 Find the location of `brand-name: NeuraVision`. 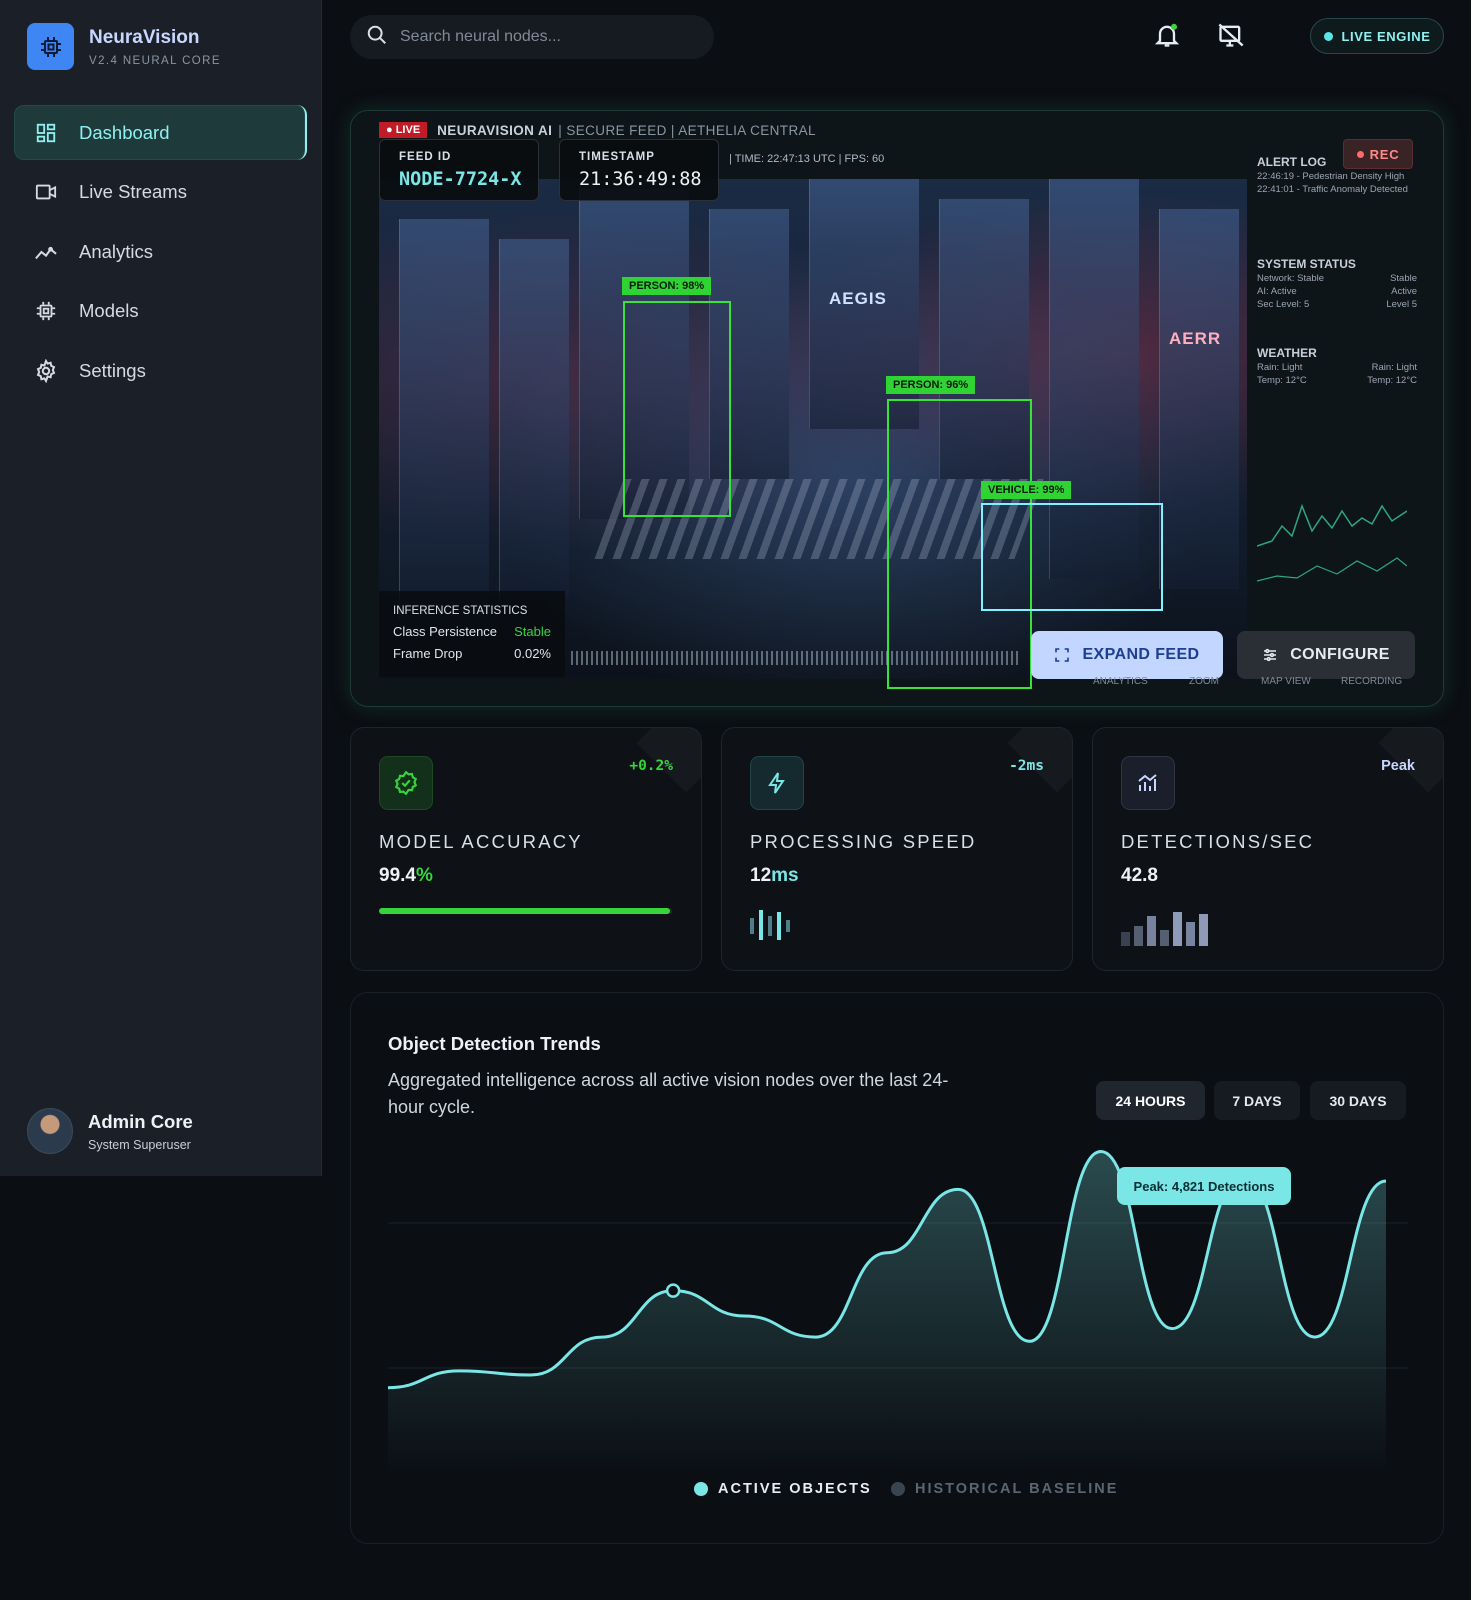

brand-name: NeuraVision is located at coordinates (144, 37).